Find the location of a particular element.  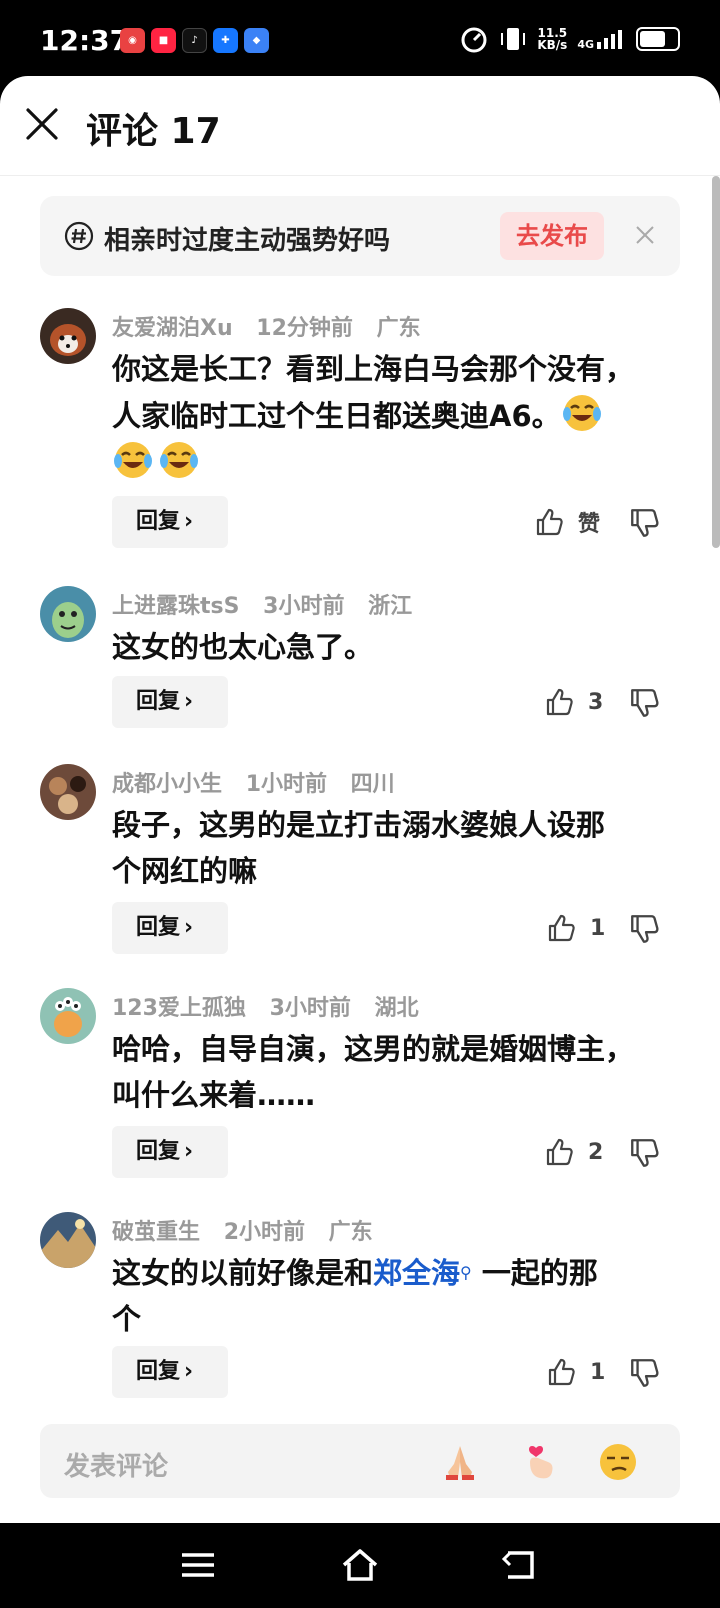

sheet-header: 评论 17 is located at coordinates (360, 126).